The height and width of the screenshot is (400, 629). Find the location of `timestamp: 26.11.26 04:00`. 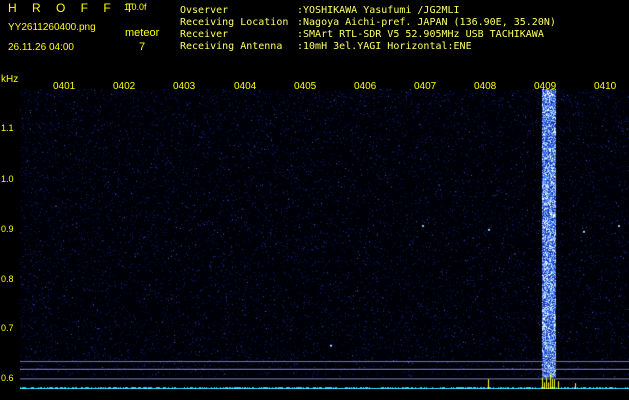

timestamp: 26.11.26 04:00 is located at coordinates (41, 47).